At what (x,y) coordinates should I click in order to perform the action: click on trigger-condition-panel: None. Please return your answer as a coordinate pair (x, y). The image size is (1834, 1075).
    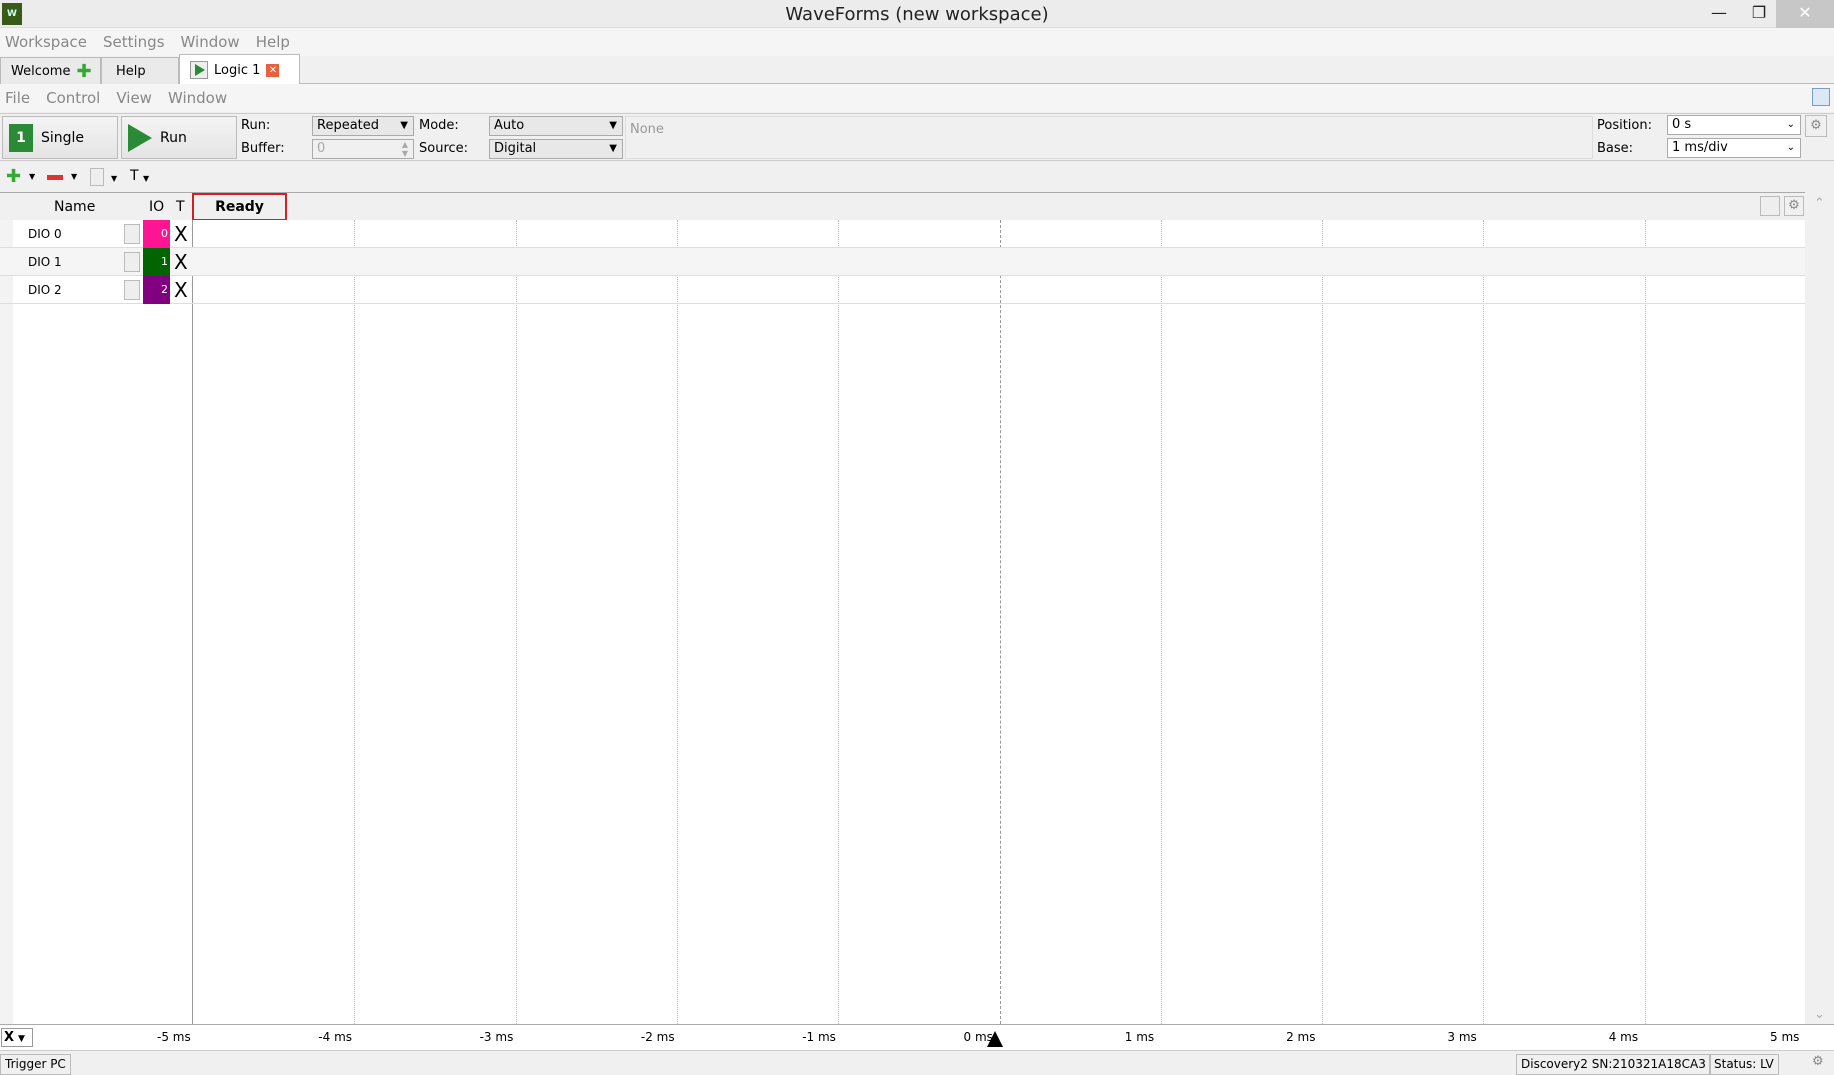
    Looking at the image, I should click on (1109, 137).